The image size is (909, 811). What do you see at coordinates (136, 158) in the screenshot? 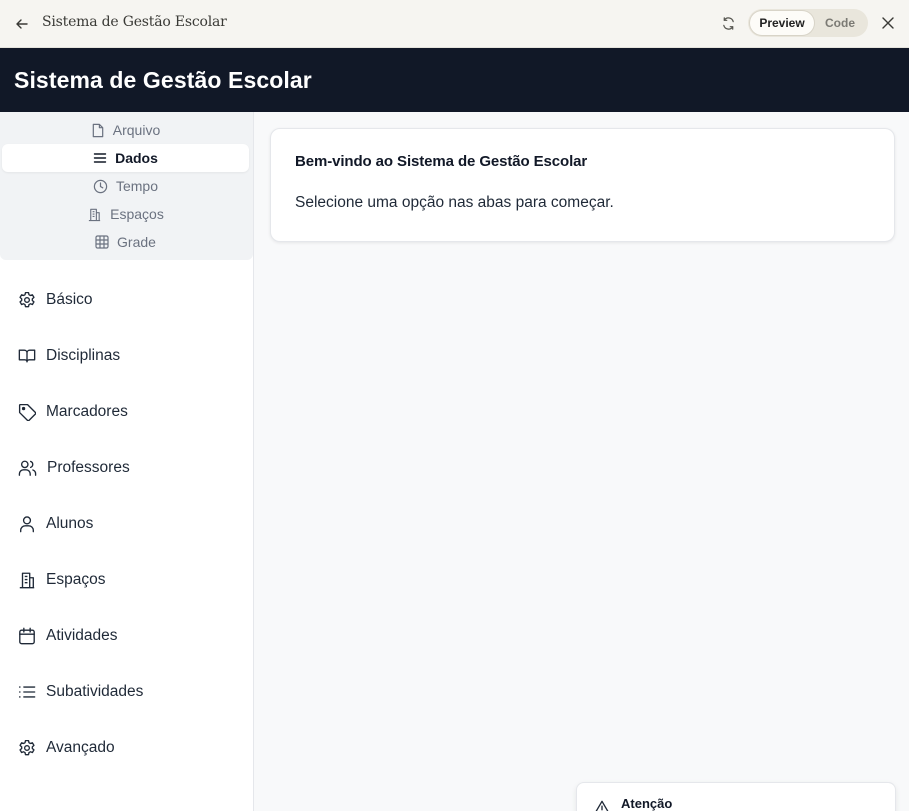
I see `tab-label: Dados` at bounding box center [136, 158].